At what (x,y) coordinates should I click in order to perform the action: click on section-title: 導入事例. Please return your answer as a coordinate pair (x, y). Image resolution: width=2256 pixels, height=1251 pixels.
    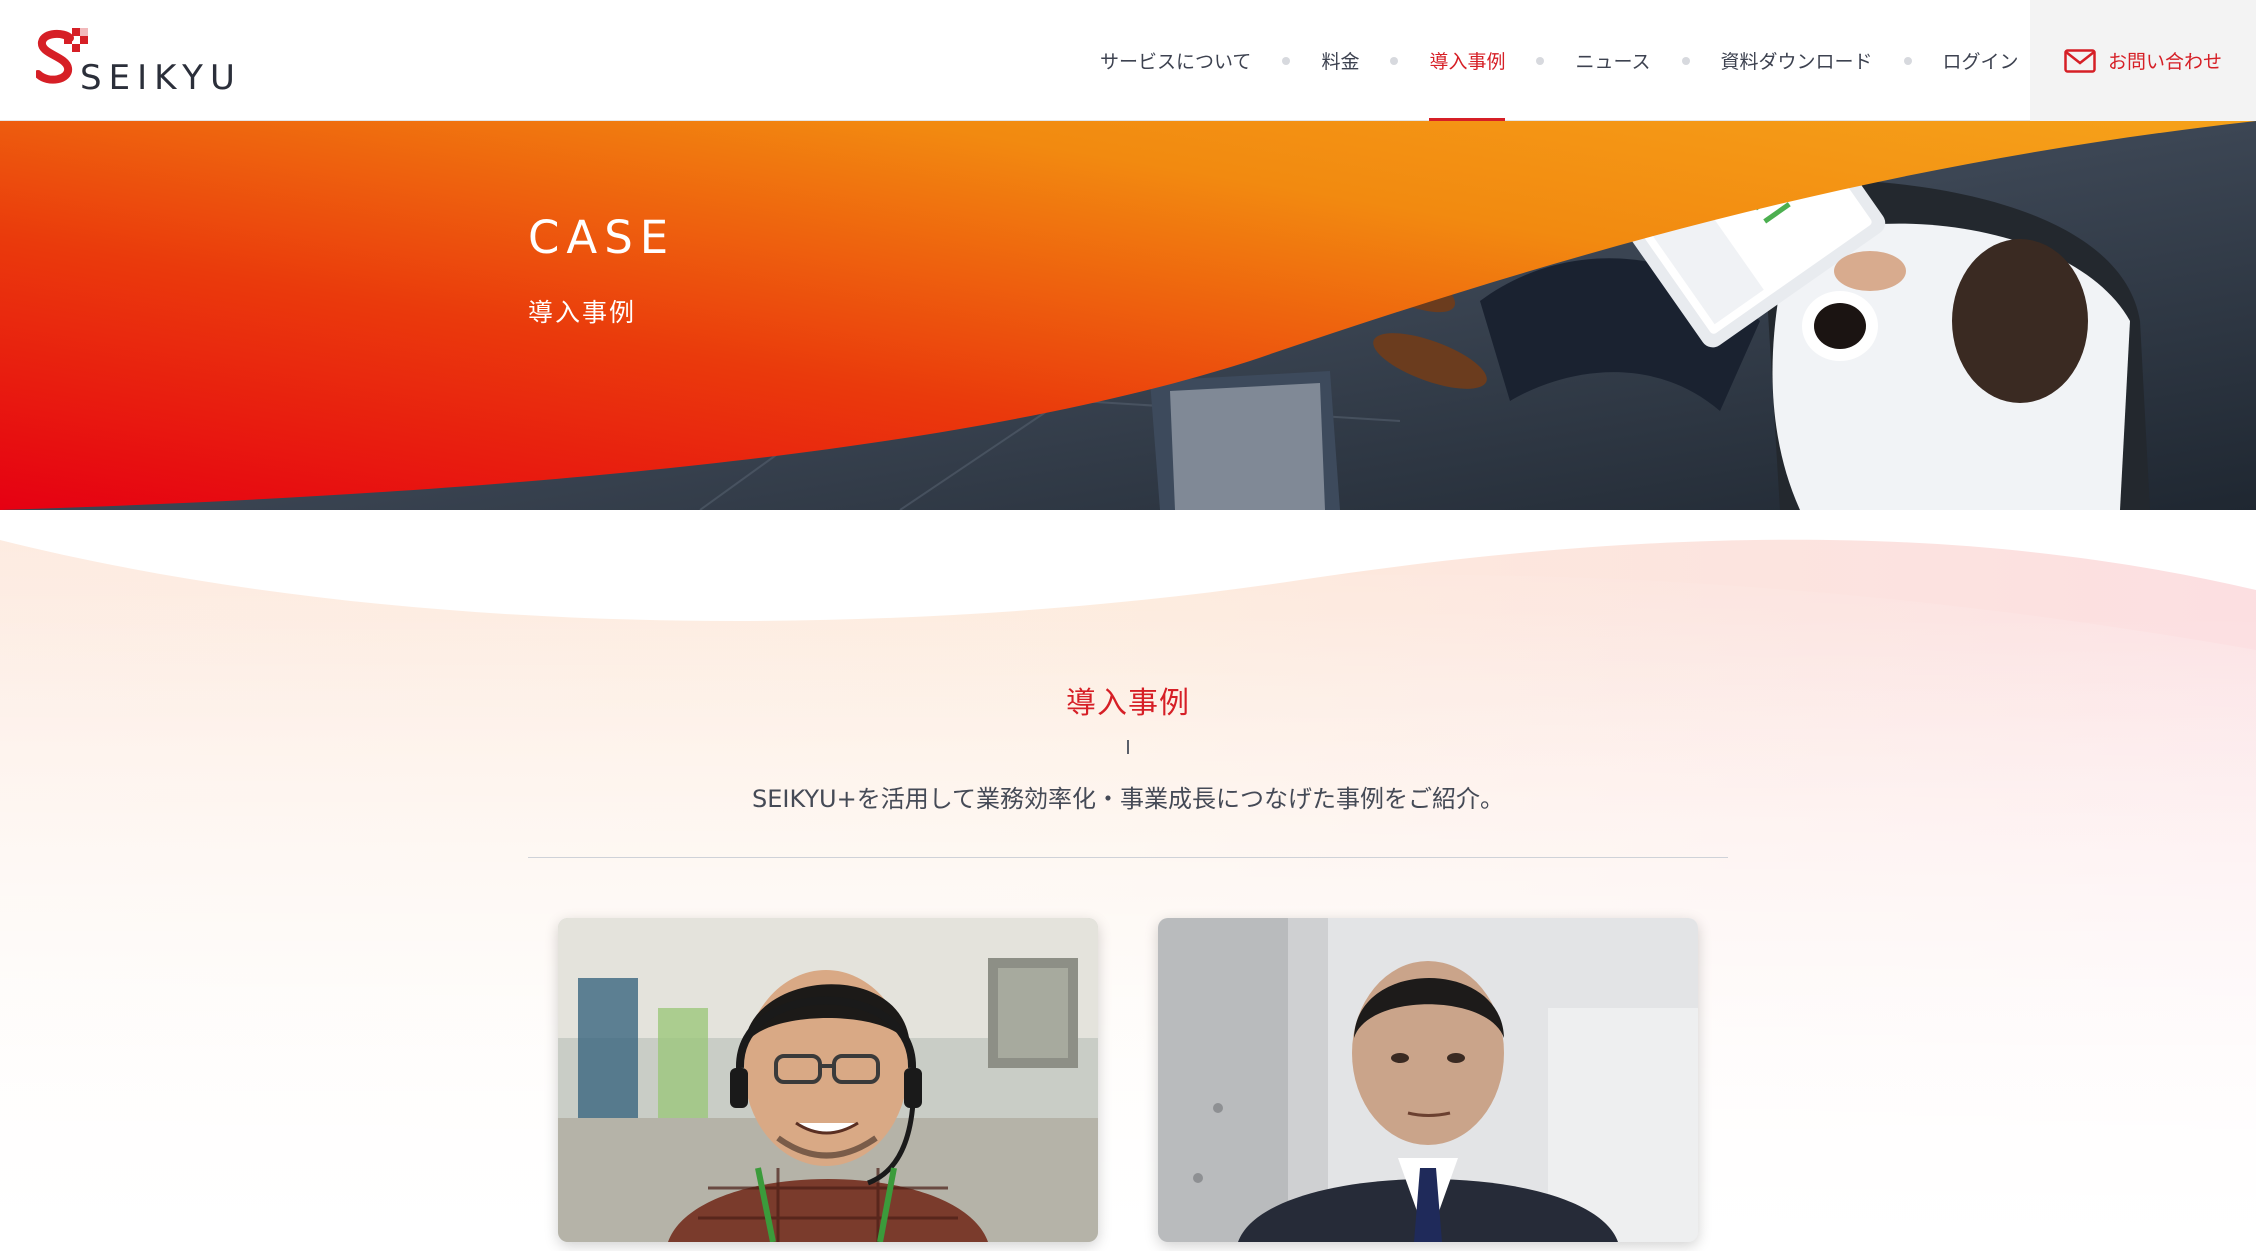
    Looking at the image, I should click on (1128, 703).